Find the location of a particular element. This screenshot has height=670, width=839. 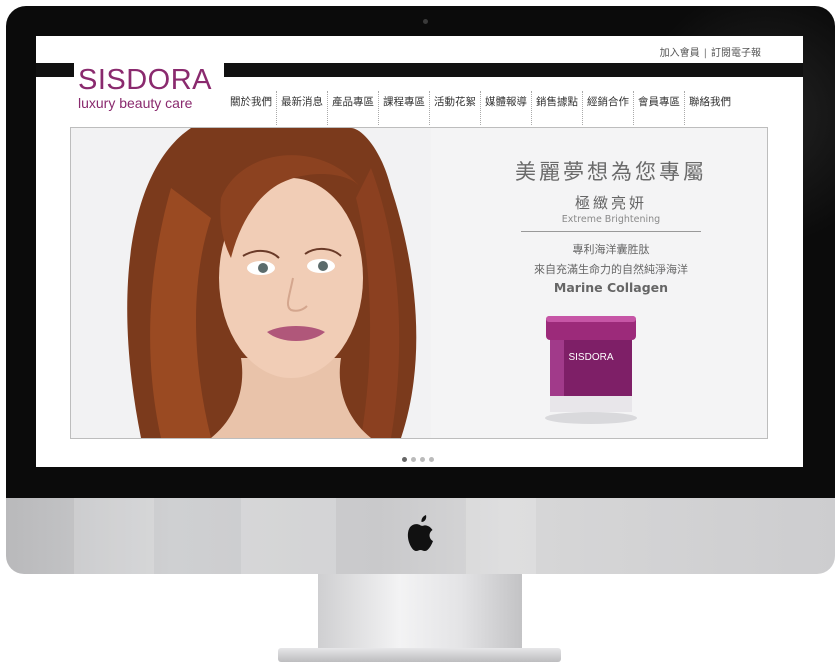

nav-item-distributors: 經銷合作 is located at coordinates (607, 108).